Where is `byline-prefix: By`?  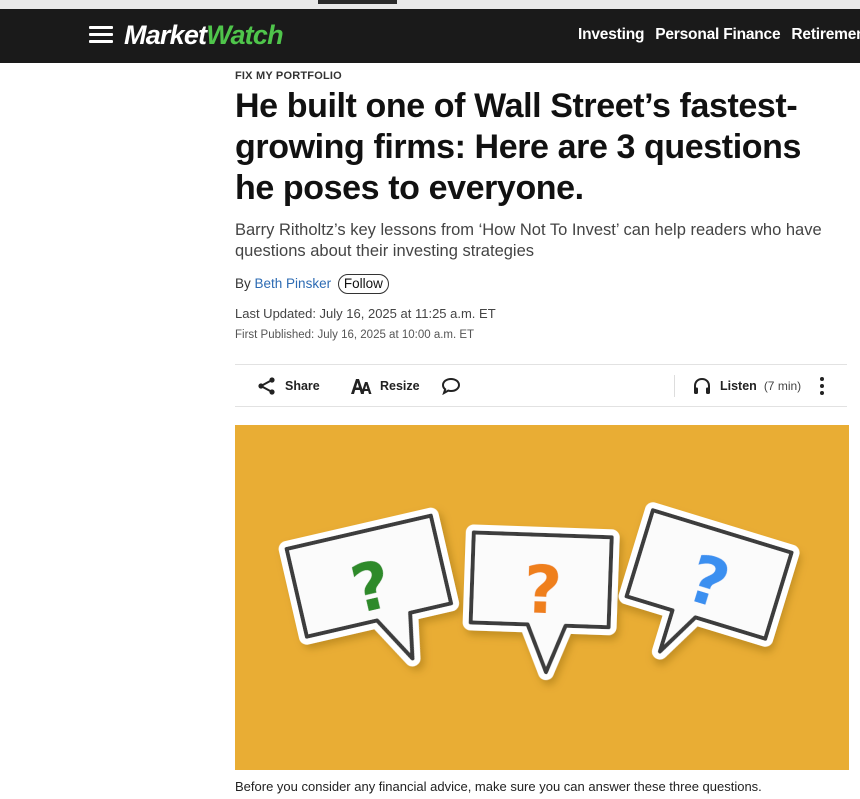 byline-prefix: By is located at coordinates (243, 283).